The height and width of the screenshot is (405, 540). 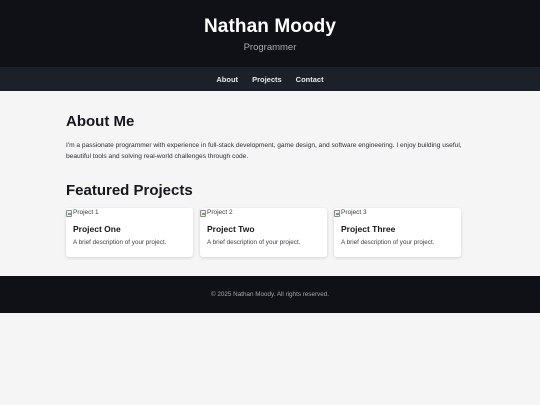 What do you see at coordinates (227, 79) in the screenshot?
I see `nav-link-about: About` at bounding box center [227, 79].